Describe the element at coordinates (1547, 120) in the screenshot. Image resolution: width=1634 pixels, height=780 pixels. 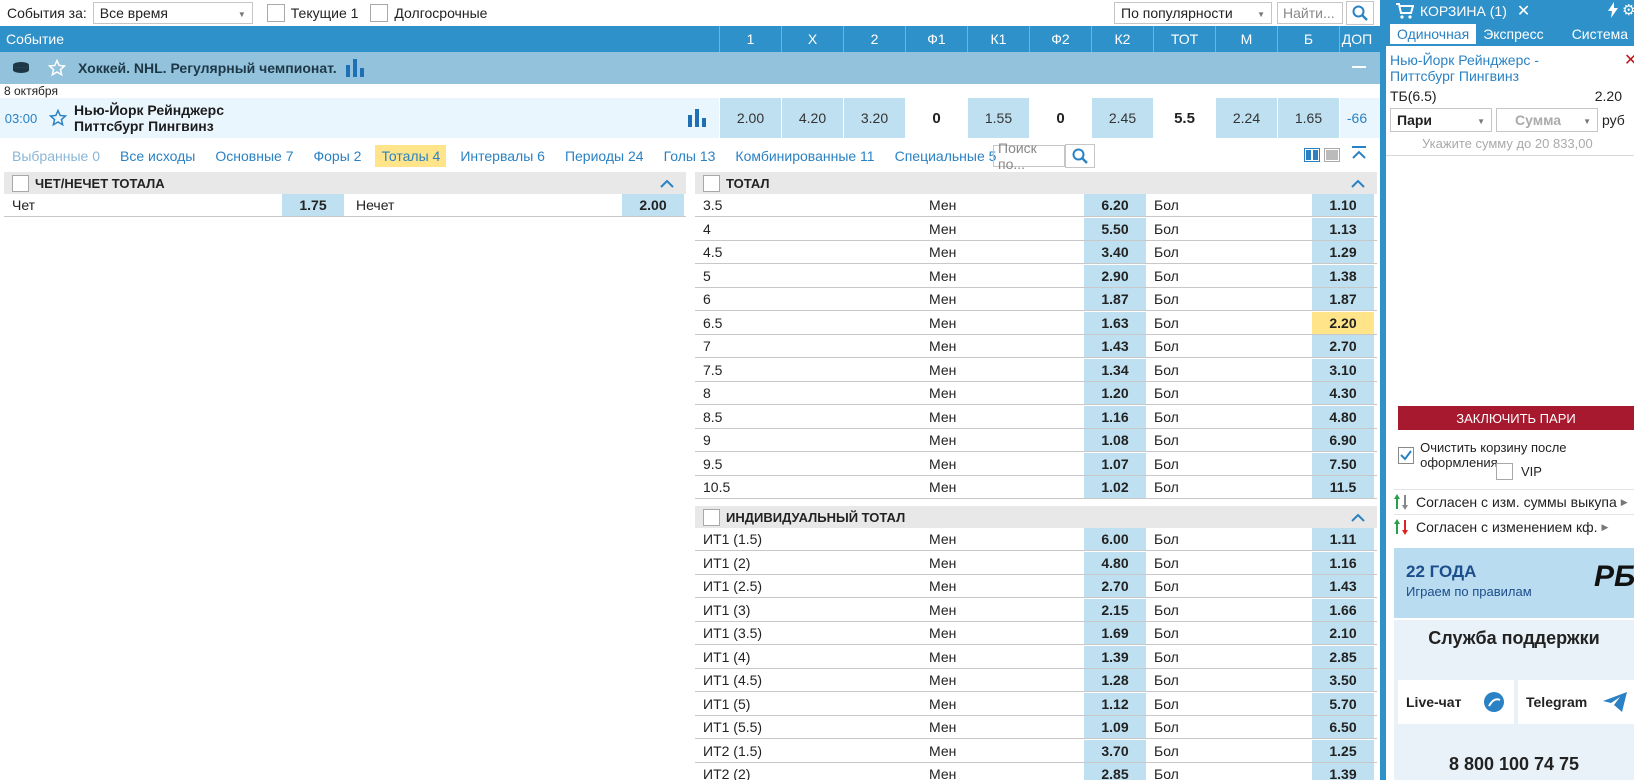
I see `bet-sum-input: Сумма ▼` at that location.